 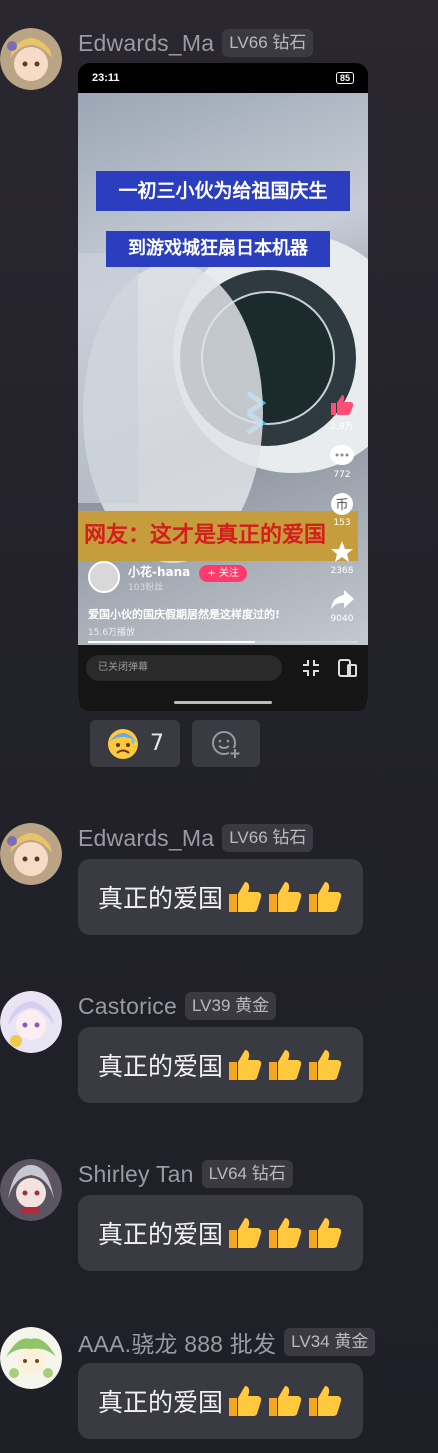 What do you see at coordinates (347, 668) in the screenshot?
I see `rotate-screen-icon` at bounding box center [347, 668].